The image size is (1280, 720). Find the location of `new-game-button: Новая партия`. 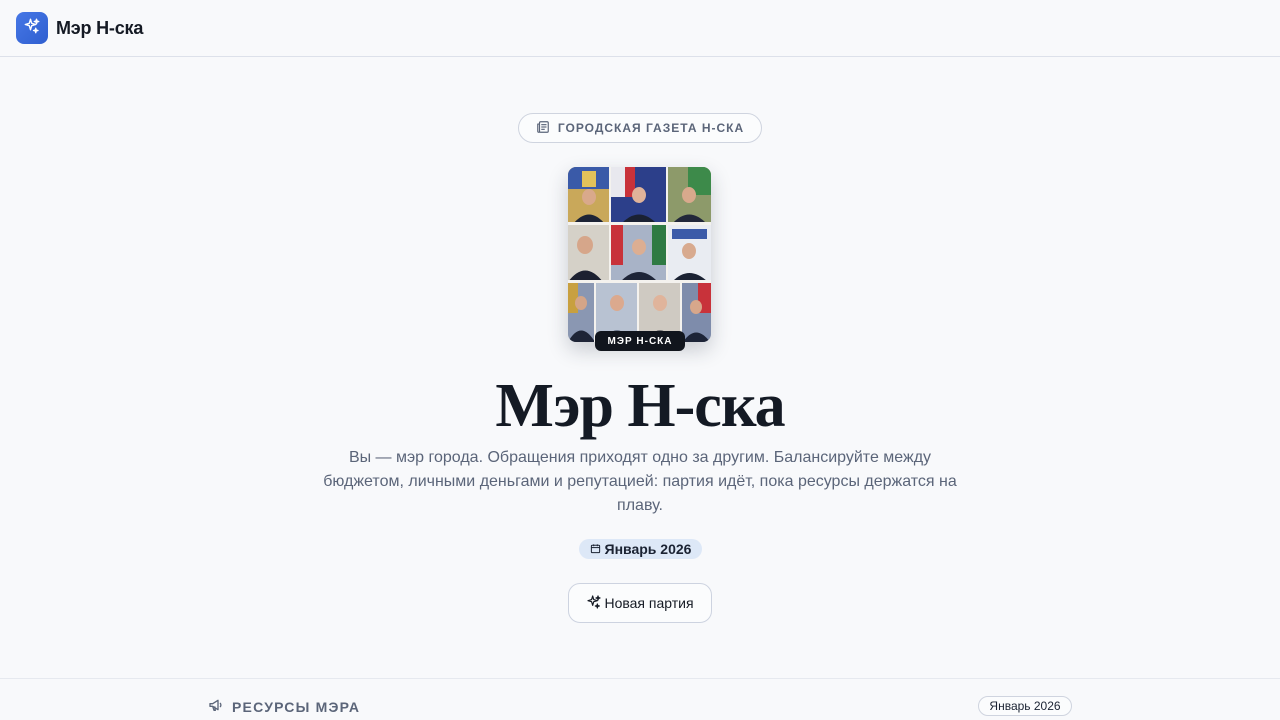

new-game-button: Новая партия is located at coordinates (640, 603).